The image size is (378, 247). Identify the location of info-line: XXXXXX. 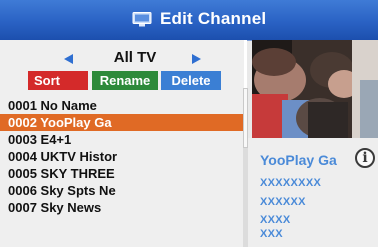
(283, 202).